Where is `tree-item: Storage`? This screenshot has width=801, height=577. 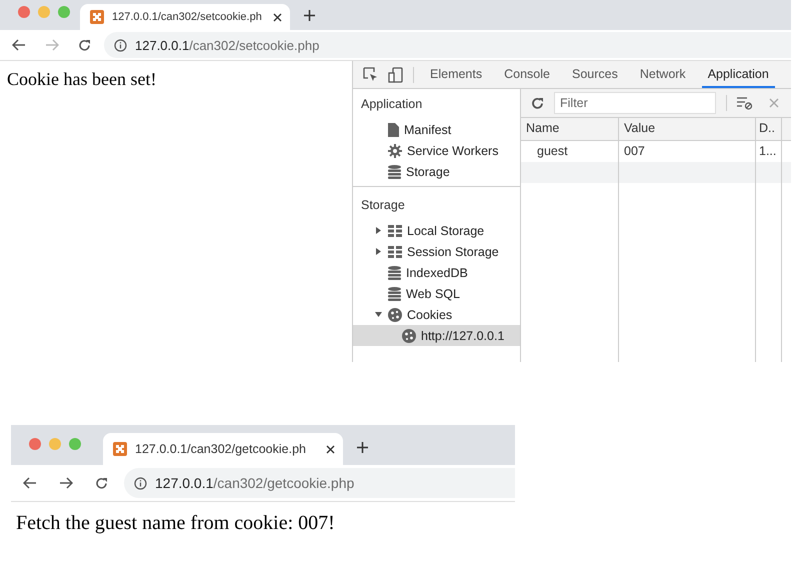 tree-item: Storage is located at coordinates (436, 171).